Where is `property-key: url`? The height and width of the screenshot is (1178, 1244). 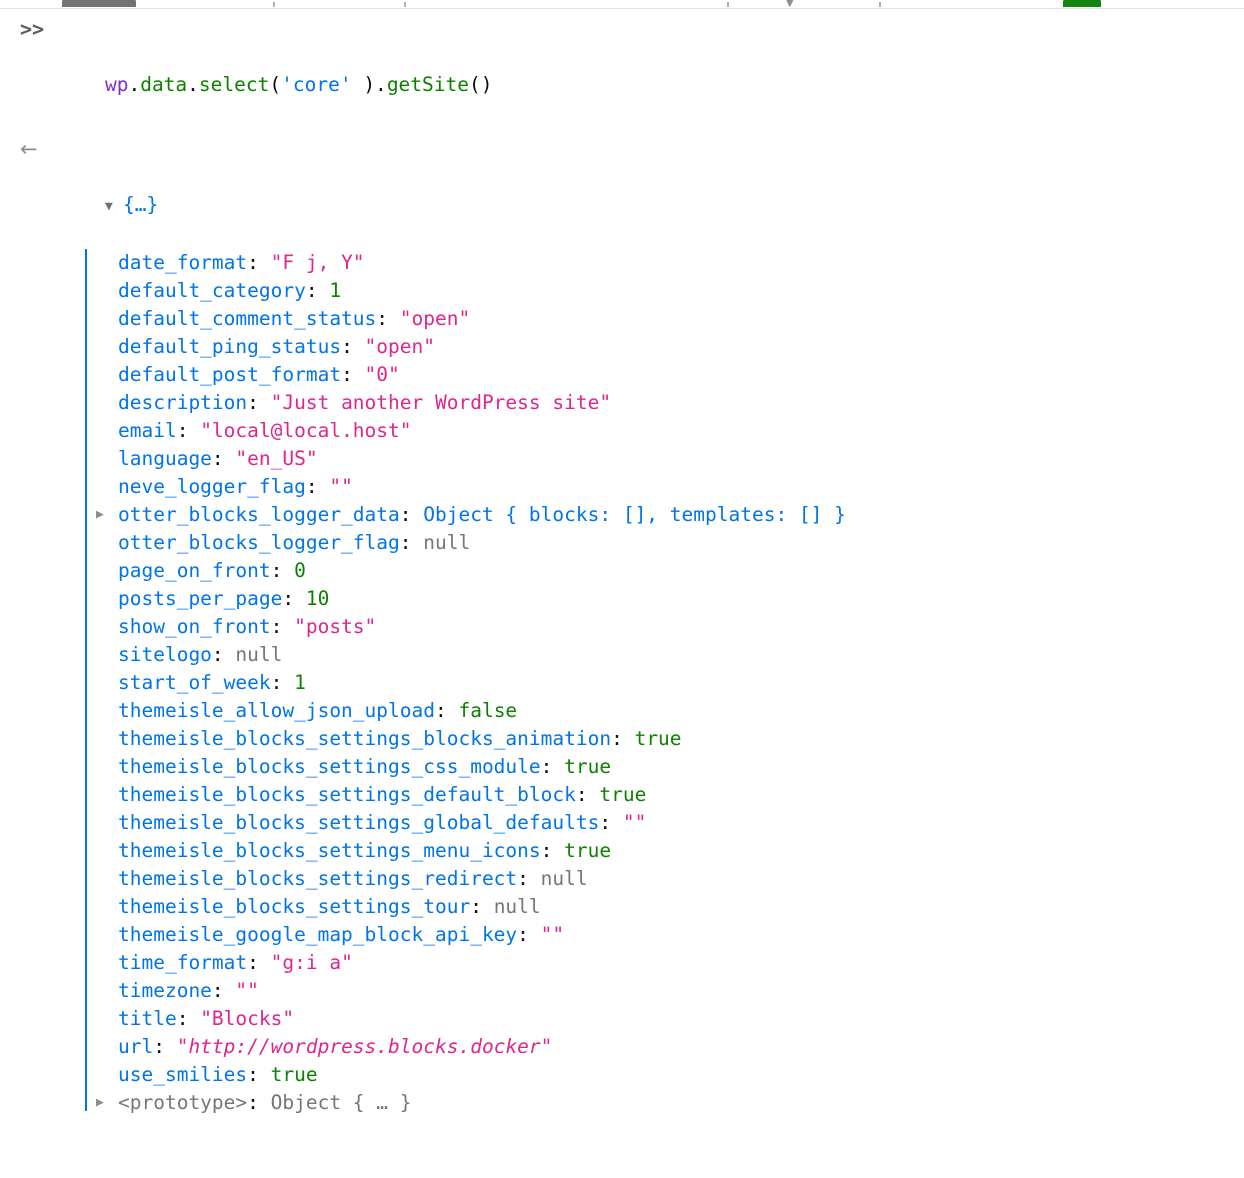
property-key: url is located at coordinates (136, 1046).